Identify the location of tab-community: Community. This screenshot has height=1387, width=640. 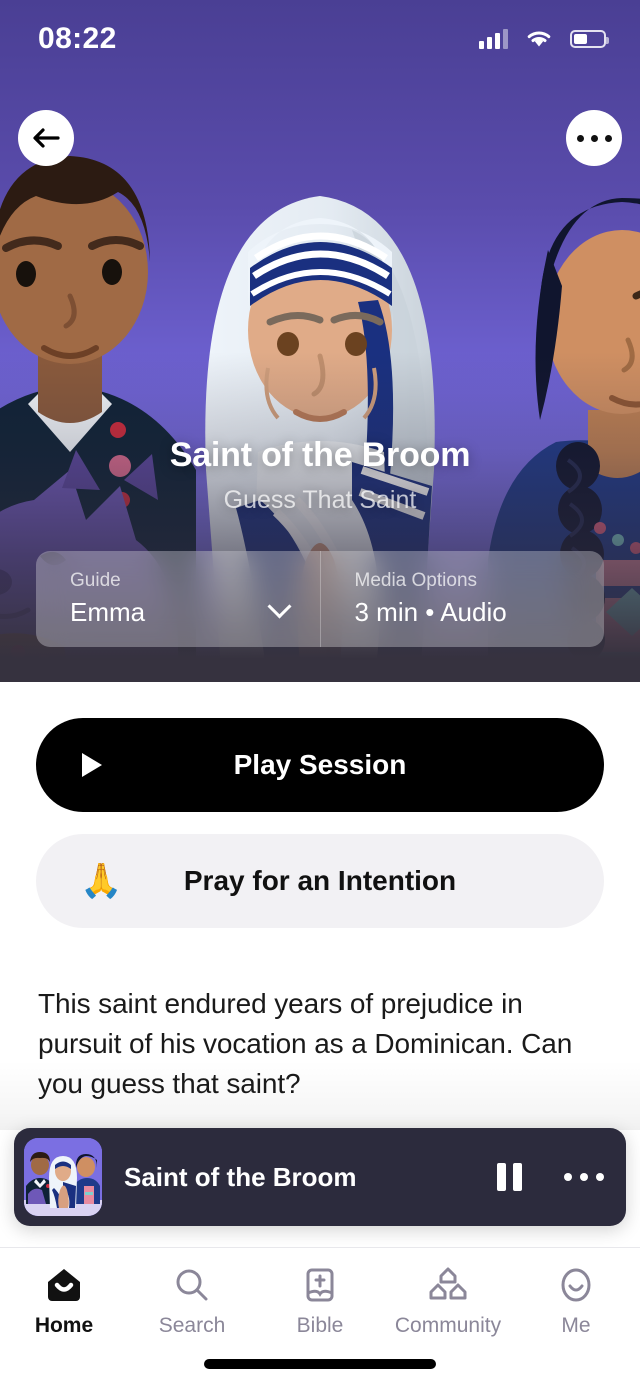
(448, 1301).